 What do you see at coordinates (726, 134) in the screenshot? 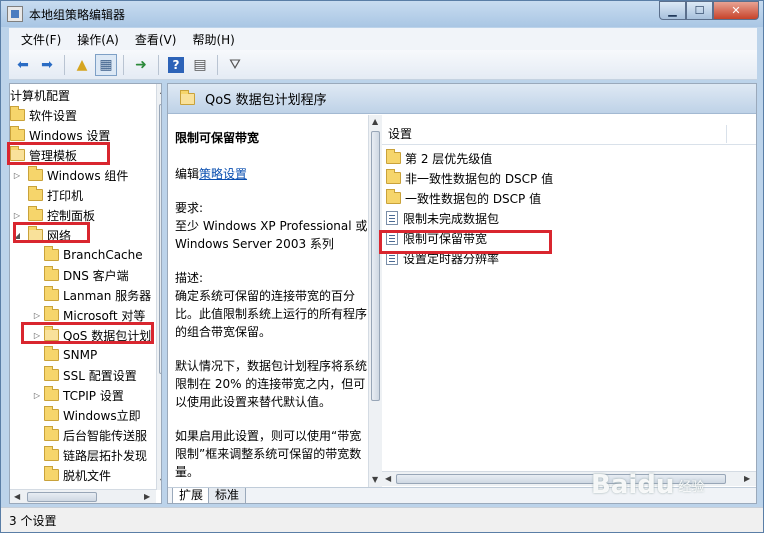
I see `column-divider` at bounding box center [726, 134].